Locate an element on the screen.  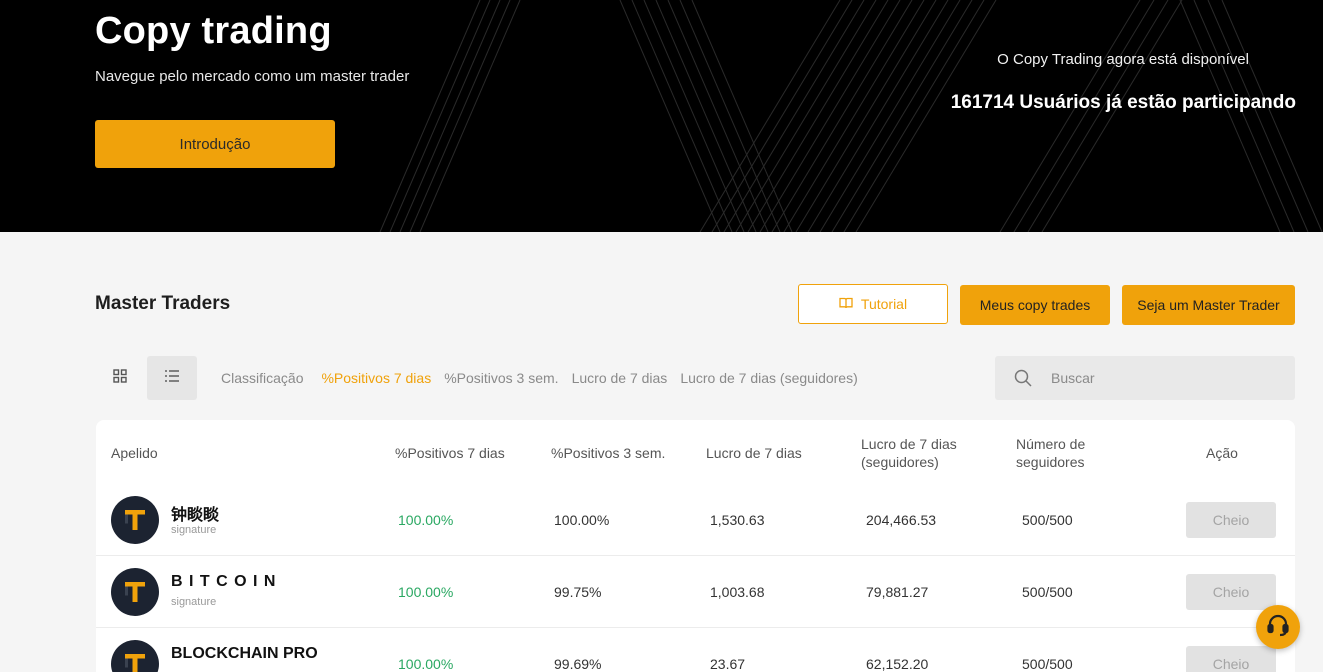
trader-name: BLOCKCHAIN PRO is located at coordinates (244, 654).